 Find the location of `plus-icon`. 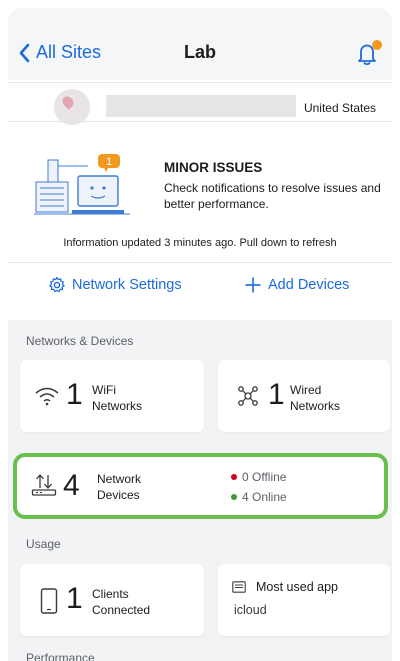

plus-icon is located at coordinates (253, 285).